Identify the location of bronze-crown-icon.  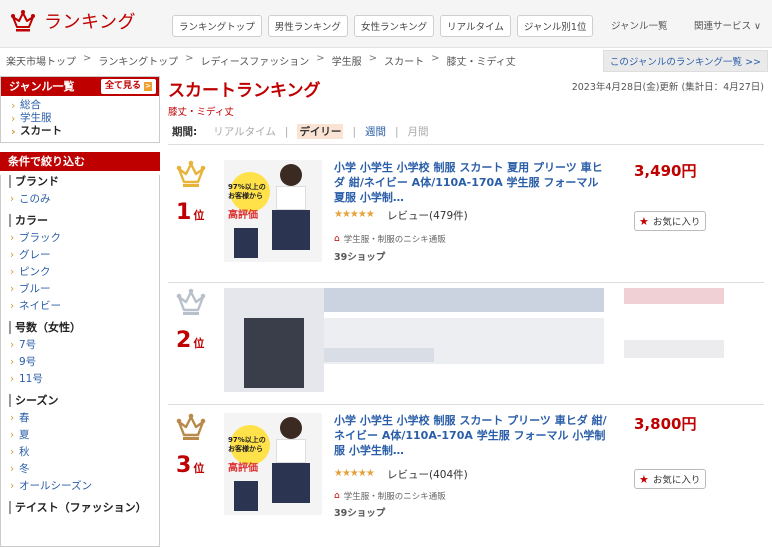
(191, 426).